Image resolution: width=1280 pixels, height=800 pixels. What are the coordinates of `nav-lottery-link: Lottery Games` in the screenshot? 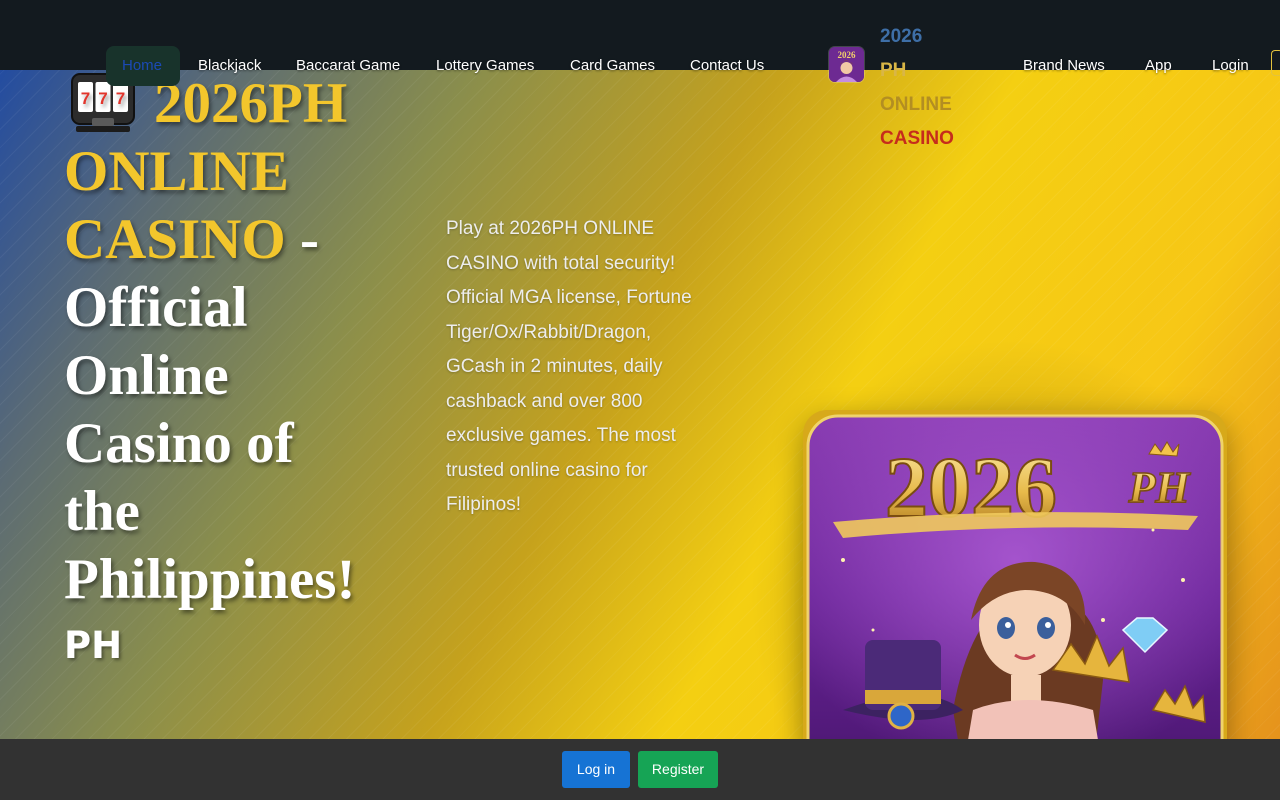 It's located at (485, 67).